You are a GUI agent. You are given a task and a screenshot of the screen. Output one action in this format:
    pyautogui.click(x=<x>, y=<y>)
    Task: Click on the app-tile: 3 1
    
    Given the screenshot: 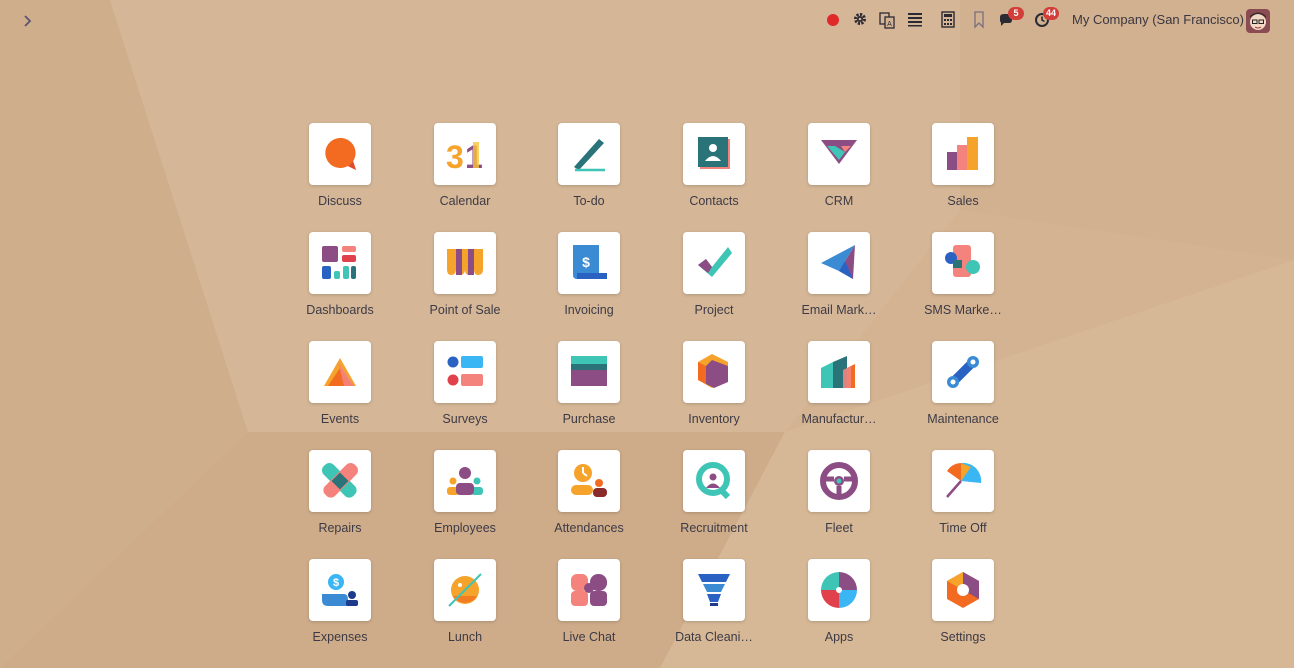 What is the action you would take?
    pyautogui.click(x=465, y=154)
    